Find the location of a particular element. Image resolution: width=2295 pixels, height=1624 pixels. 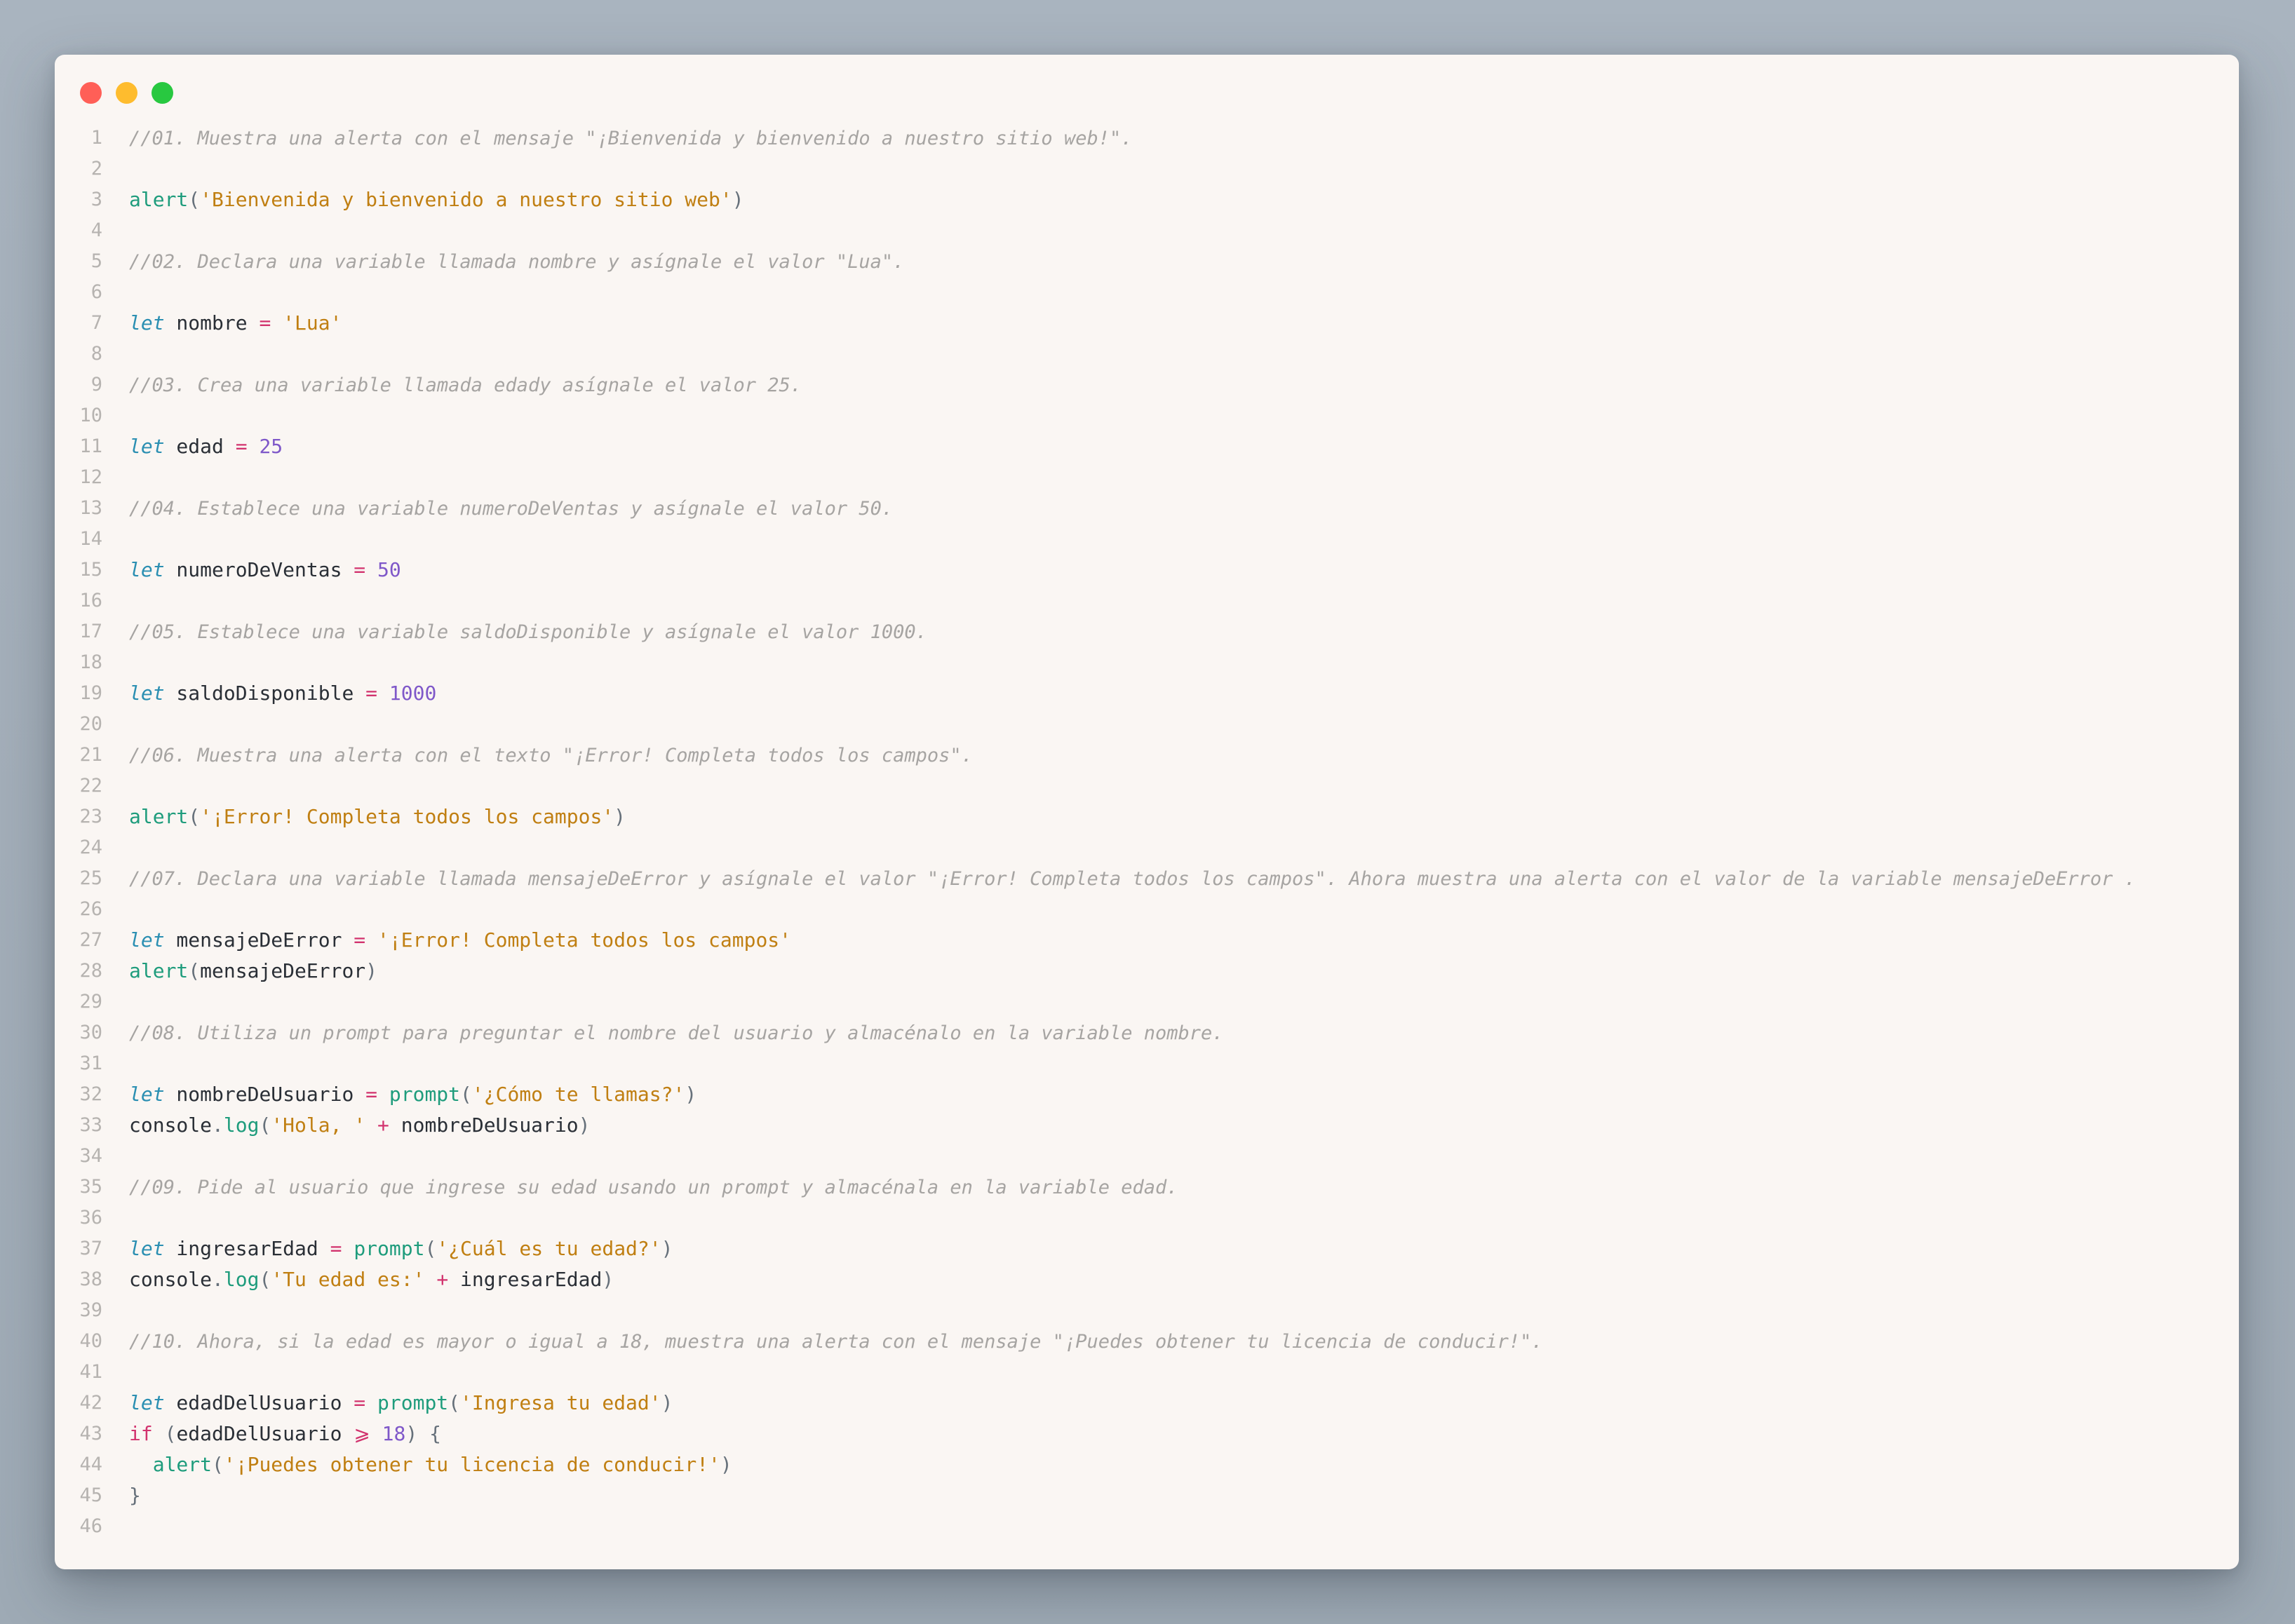

code-line: 43 if (edadDelUsuario ⩾ 18) { is located at coordinates (1147, 1433).